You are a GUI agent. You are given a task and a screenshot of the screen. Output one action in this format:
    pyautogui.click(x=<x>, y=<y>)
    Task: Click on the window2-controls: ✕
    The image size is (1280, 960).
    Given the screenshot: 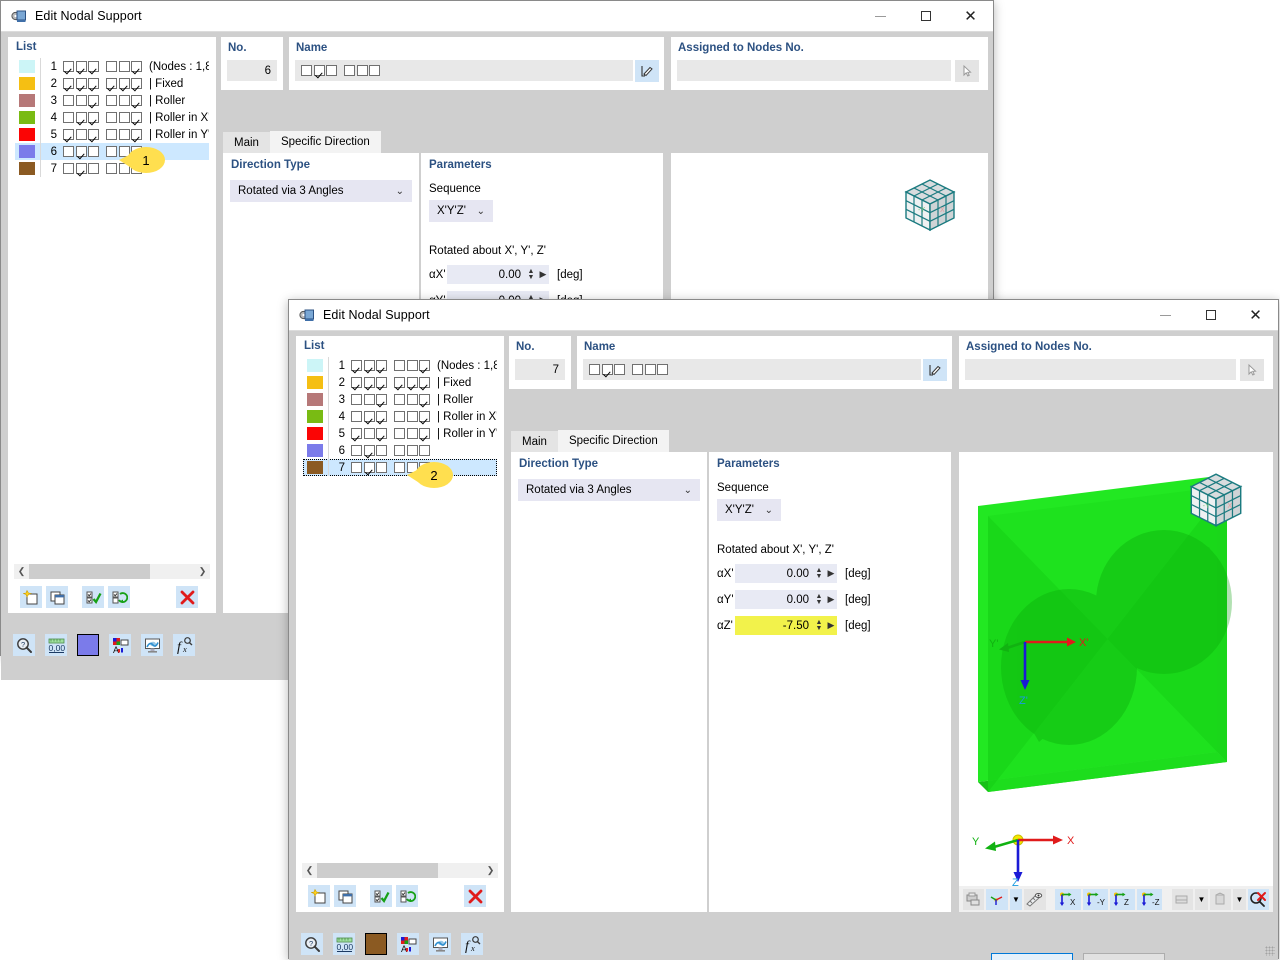 What is the action you would take?
    pyautogui.click(x=1210, y=315)
    